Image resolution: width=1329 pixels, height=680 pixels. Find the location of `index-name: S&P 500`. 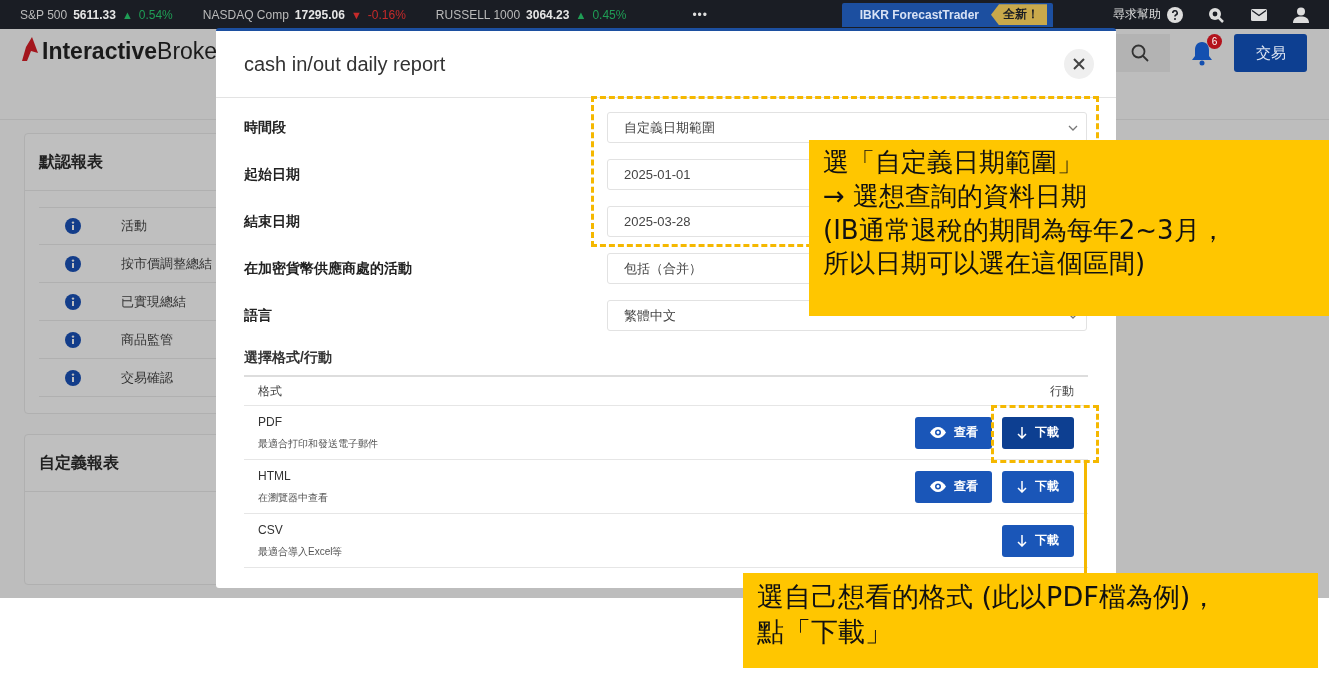

index-name: S&P 500 is located at coordinates (44, 14).